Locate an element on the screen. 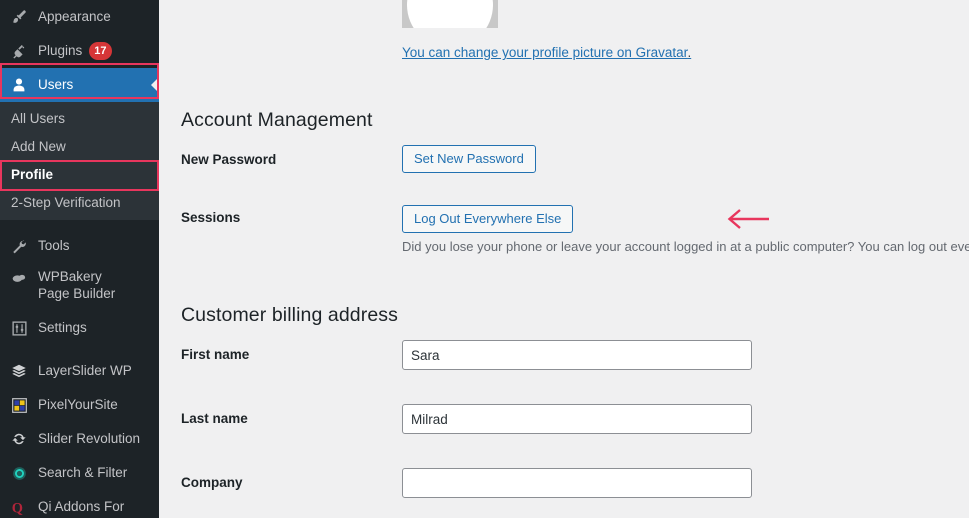  sidebar-item-label: Settings is located at coordinates (62, 328).